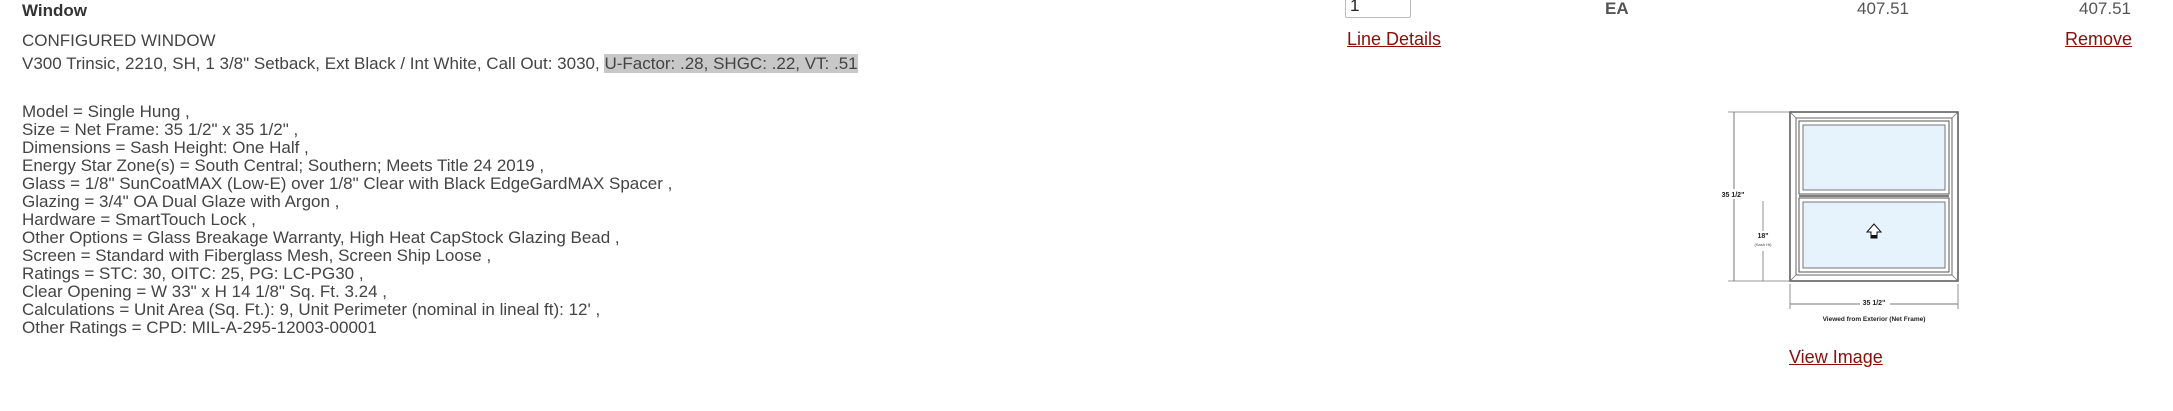  I want to click on height-dimension-label: 35 1/2", so click(1733, 195).